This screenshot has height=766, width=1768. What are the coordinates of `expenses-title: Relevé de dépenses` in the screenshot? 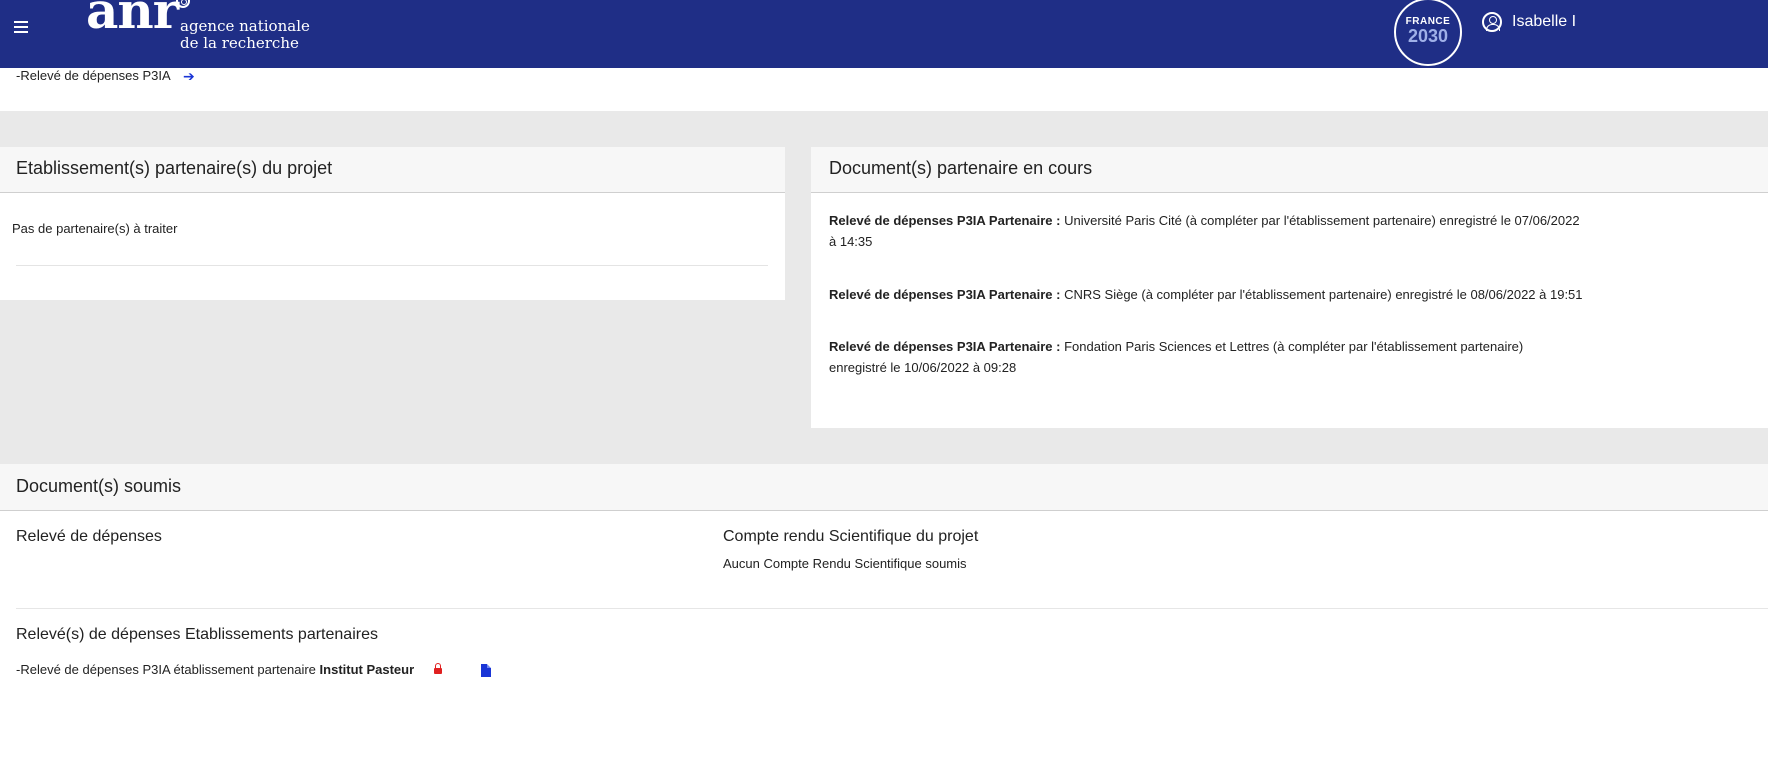 It's located at (89, 536).